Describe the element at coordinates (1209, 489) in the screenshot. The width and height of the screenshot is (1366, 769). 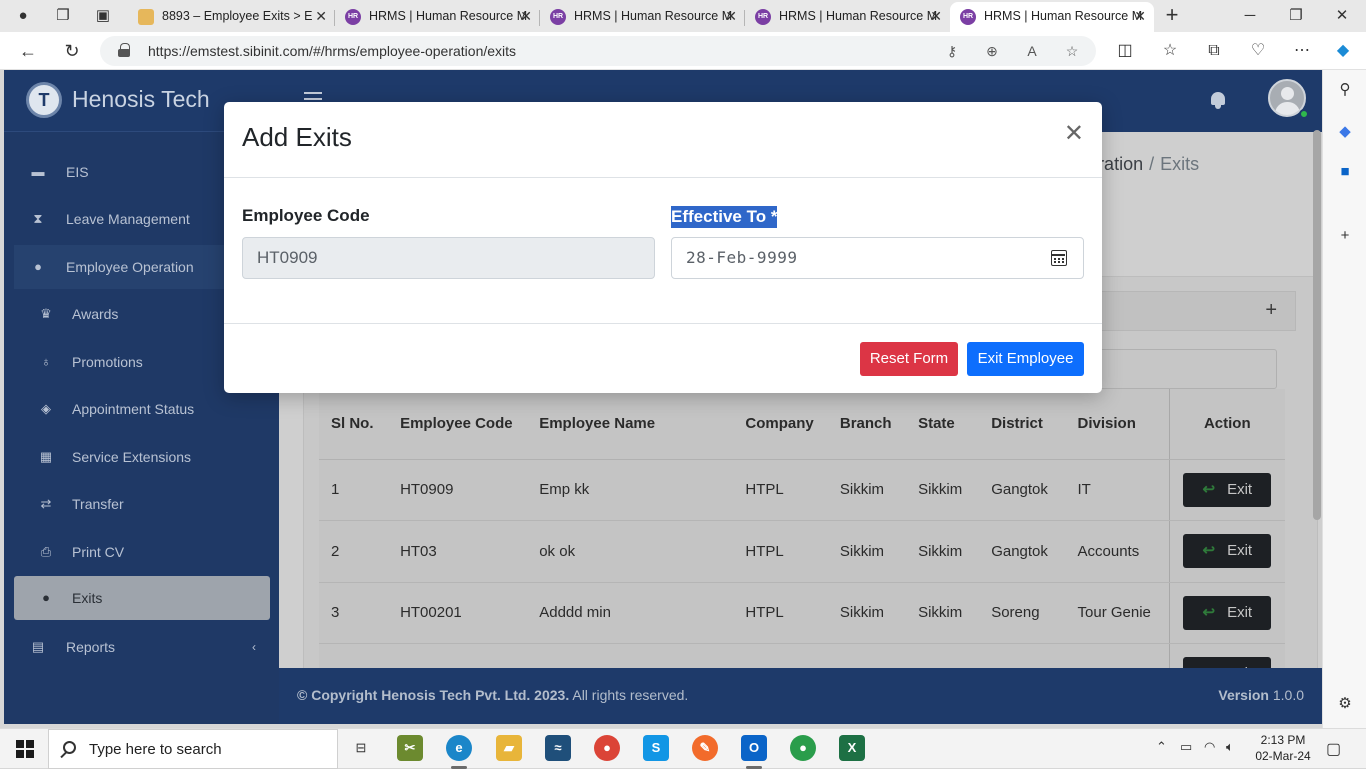
I see `reply-arrow-icon: ↩` at that location.